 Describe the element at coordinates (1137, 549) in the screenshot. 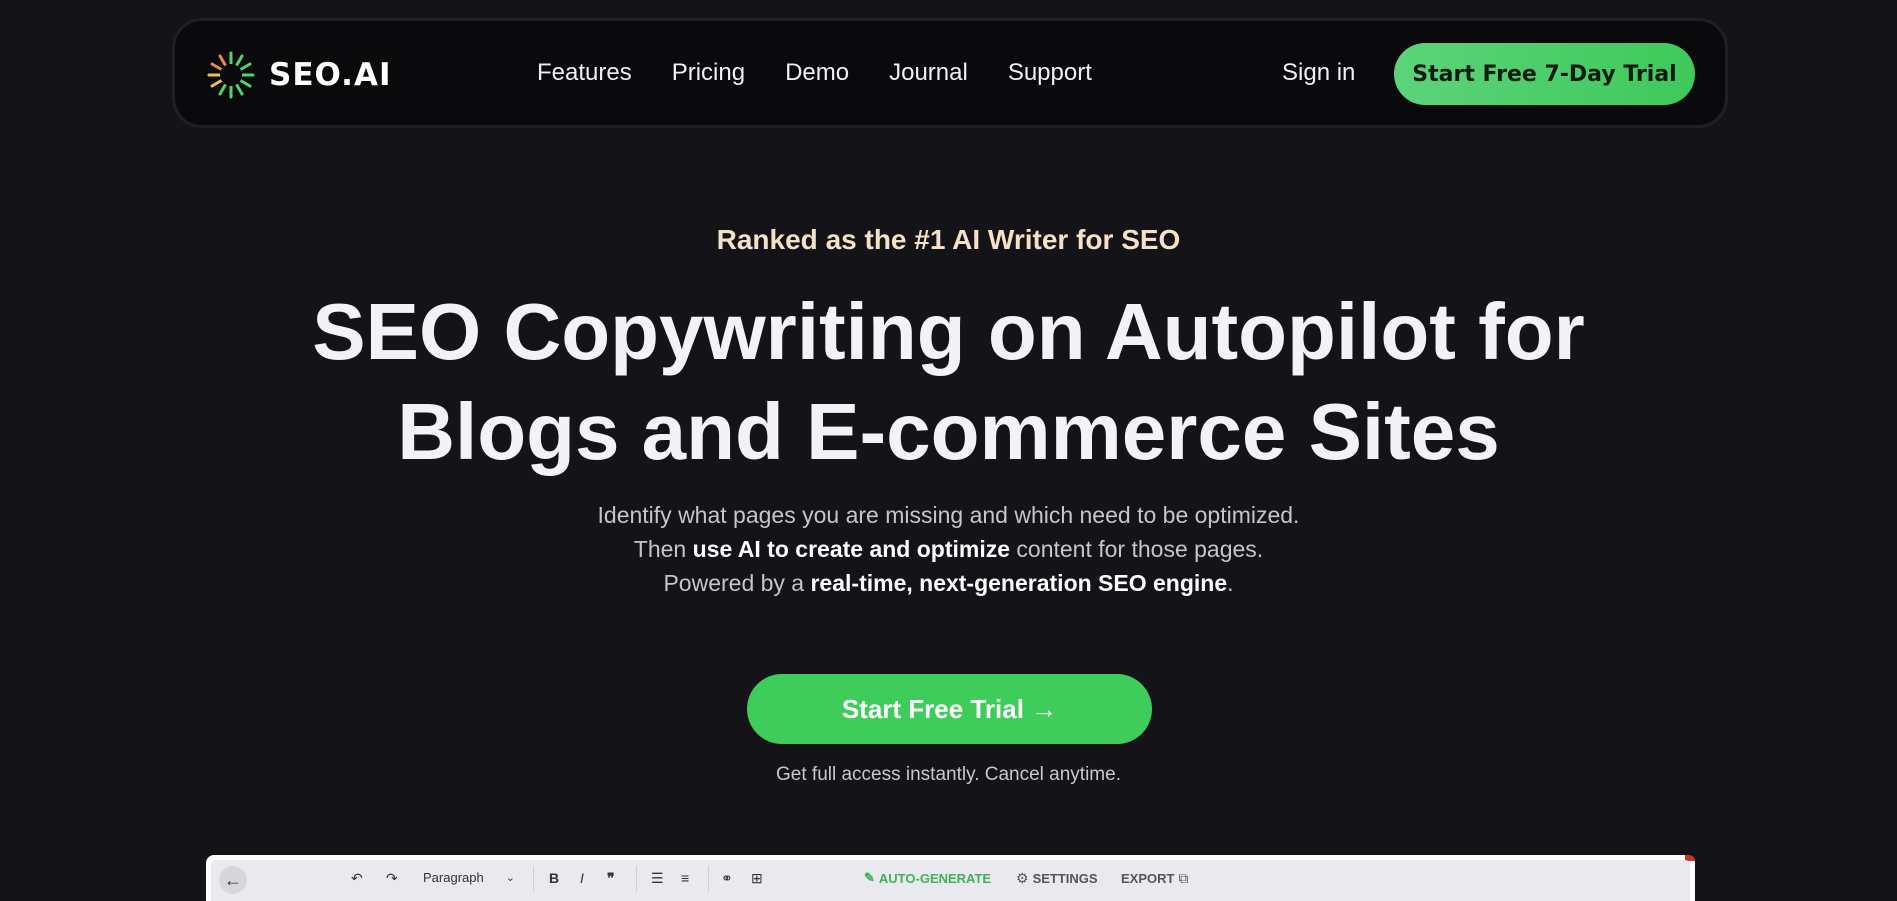

I see `subtext-line-2-post: content for those pages.` at that location.